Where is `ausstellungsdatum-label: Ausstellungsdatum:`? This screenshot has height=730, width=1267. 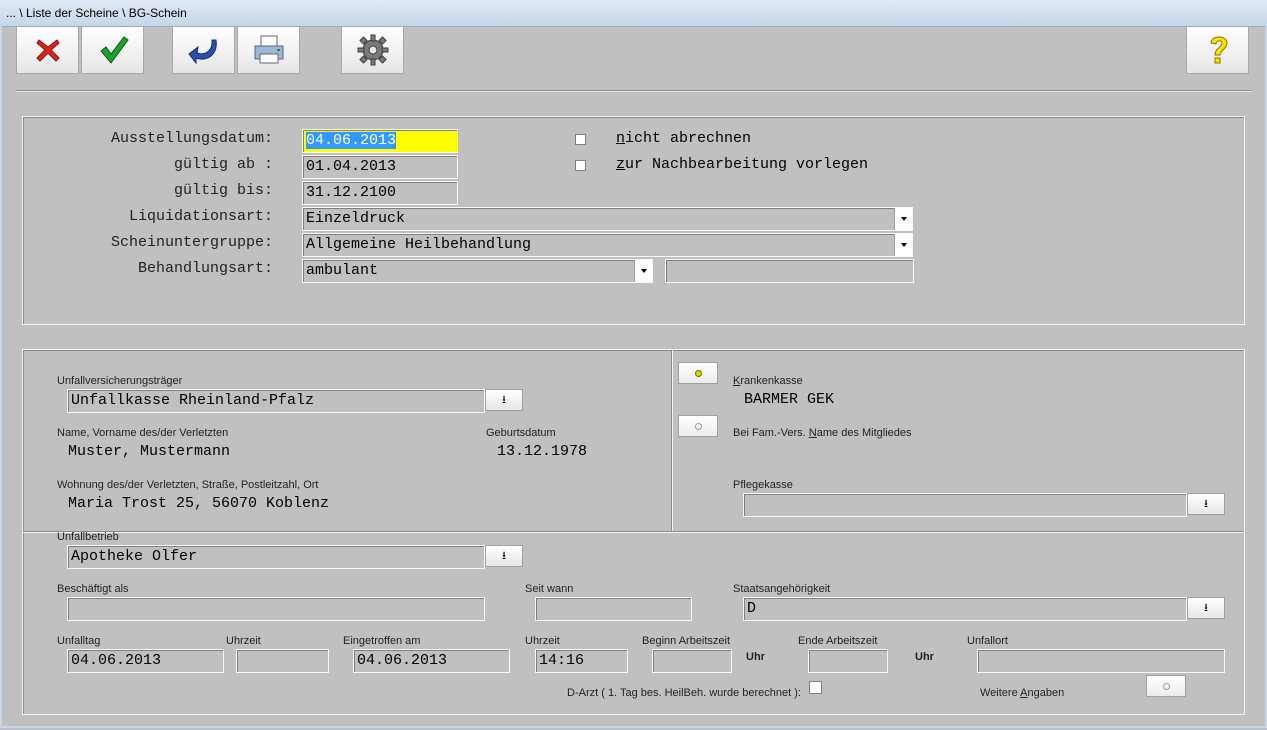
ausstellungsdatum-label: Ausstellungsdatum: is located at coordinates (191, 138).